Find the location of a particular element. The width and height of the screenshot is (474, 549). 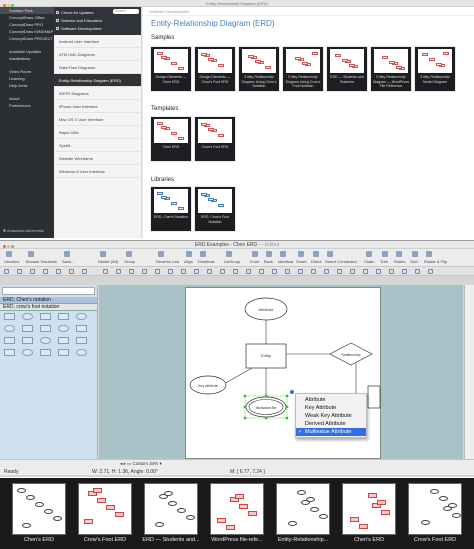

category-item: ATM UML Diagrams is located at coordinates (97, 54).